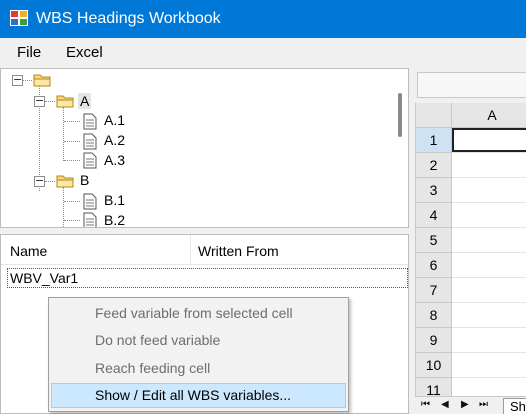 The height and width of the screenshot is (414, 526). Describe the element at coordinates (434, 115) in the screenshot. I see `select-all-corner` at that location.